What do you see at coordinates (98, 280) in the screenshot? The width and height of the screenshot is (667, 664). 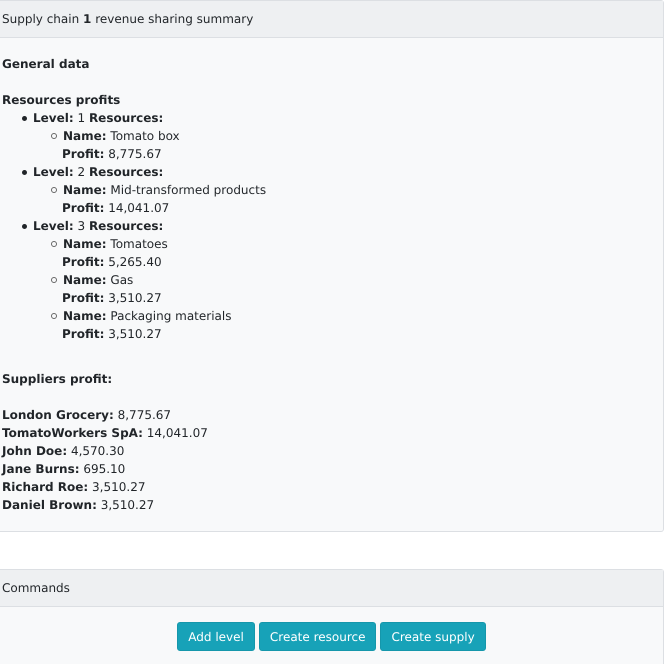 I see `resource-name: Name: Gas` at bounding box center [98, 280].